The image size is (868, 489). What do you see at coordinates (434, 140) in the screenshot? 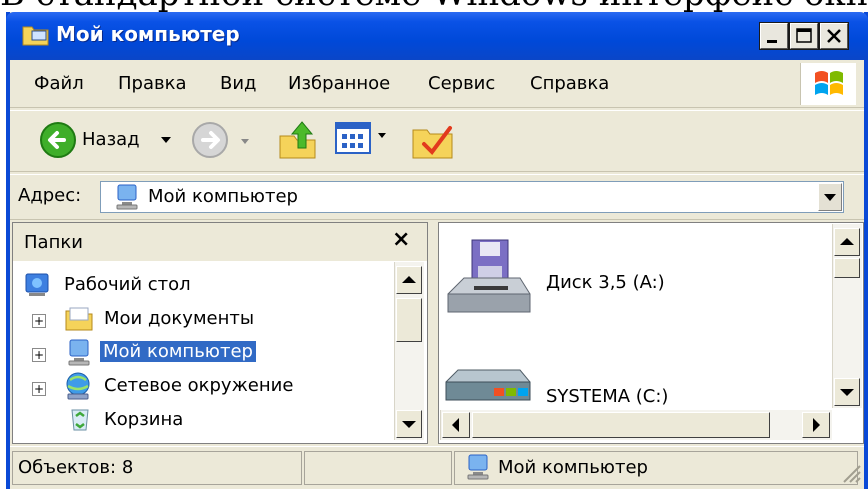
I see `folder-sync-icon` at bounding box center [434, 140].